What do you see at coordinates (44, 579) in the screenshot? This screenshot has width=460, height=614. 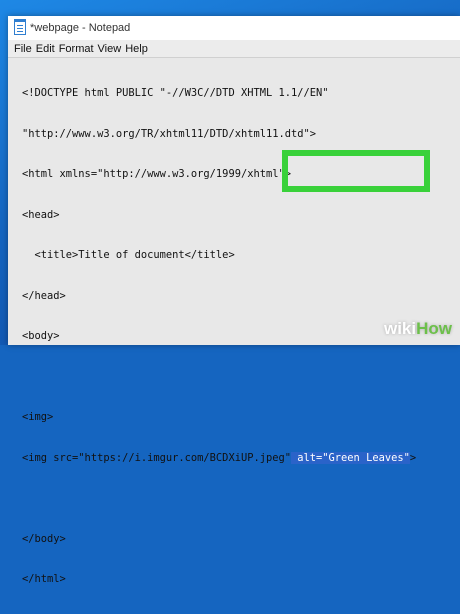 I see `code-line: </html>` at bounding box center [44, 579].